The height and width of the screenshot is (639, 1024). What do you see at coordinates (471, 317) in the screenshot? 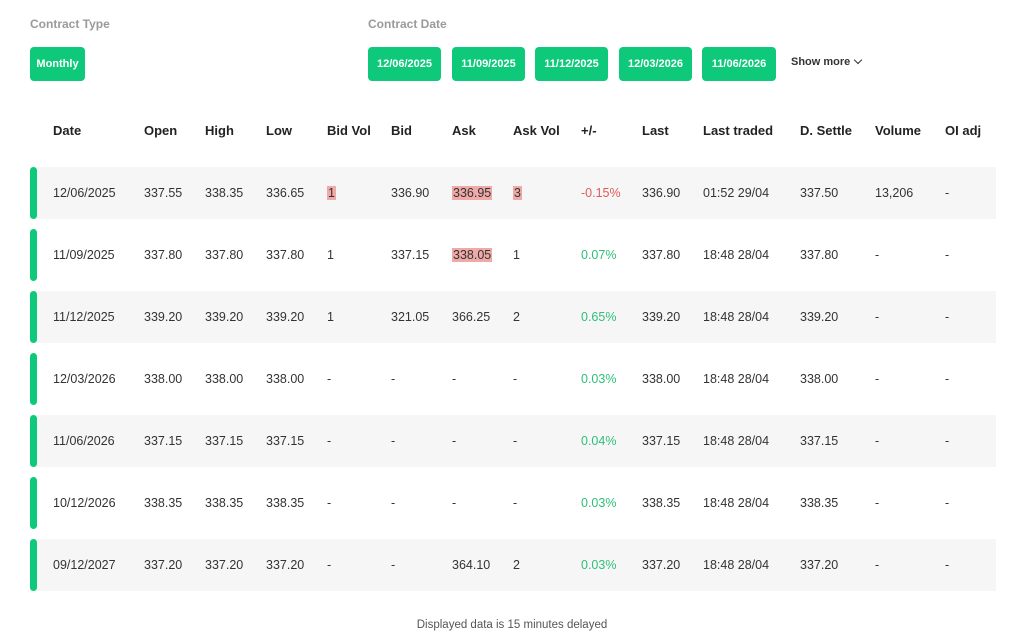
I see `cell-value: 366.25` at bounding box center [471, 317].